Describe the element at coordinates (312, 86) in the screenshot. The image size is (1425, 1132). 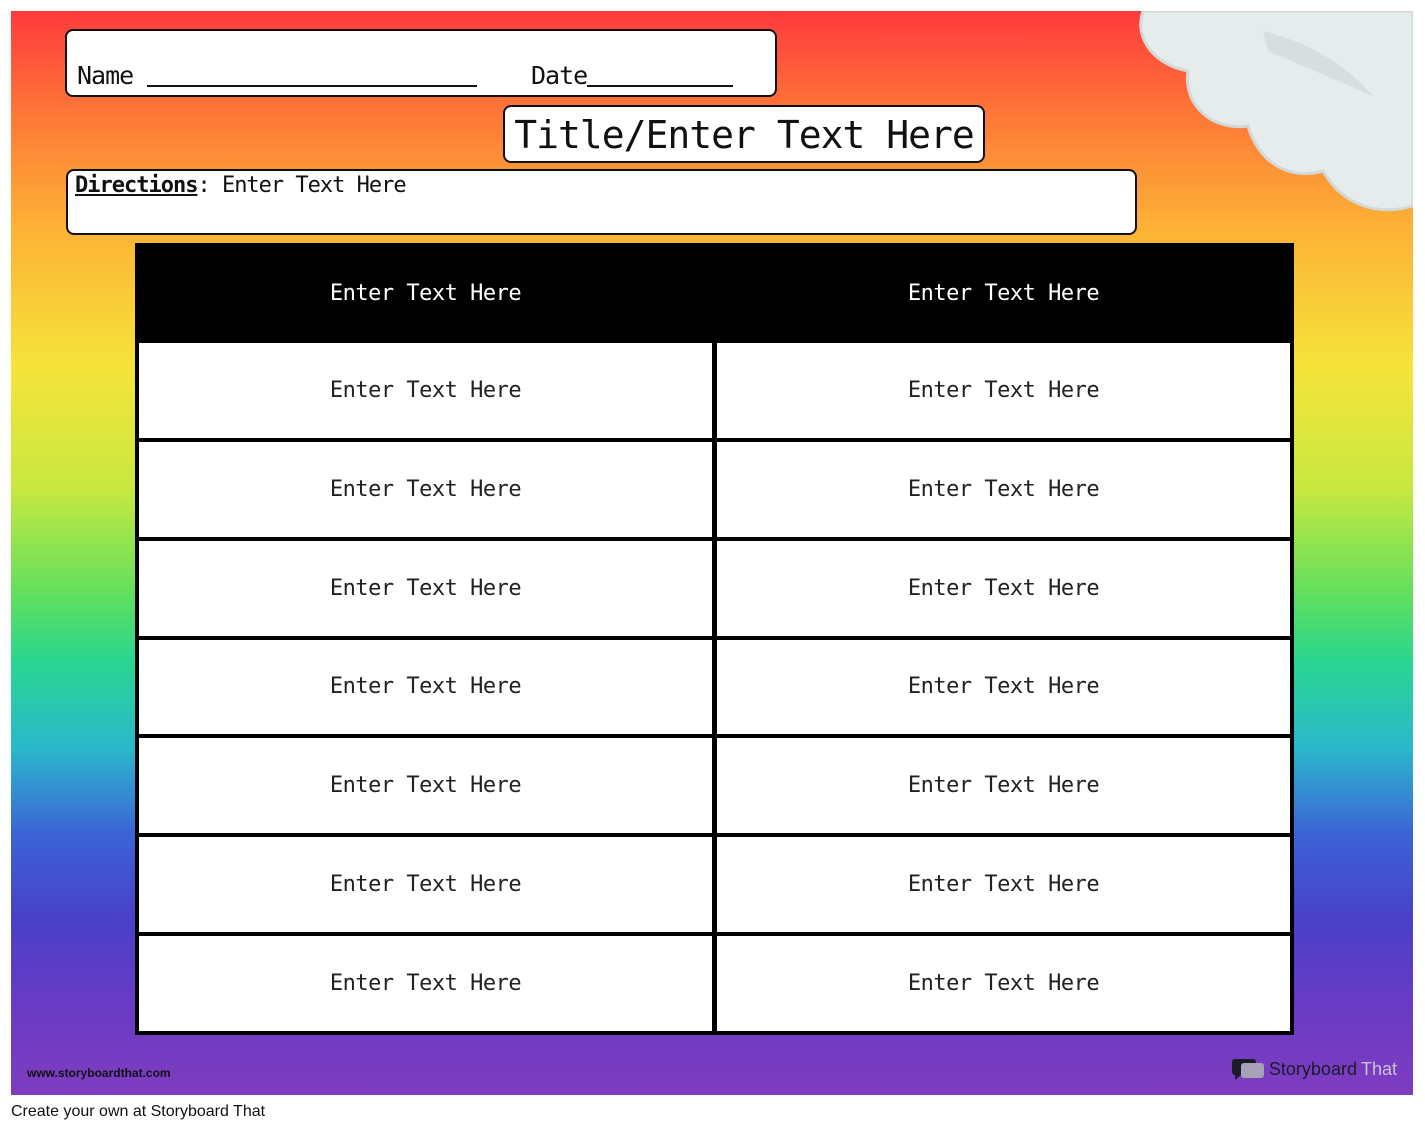
I see `name-line` at that location.